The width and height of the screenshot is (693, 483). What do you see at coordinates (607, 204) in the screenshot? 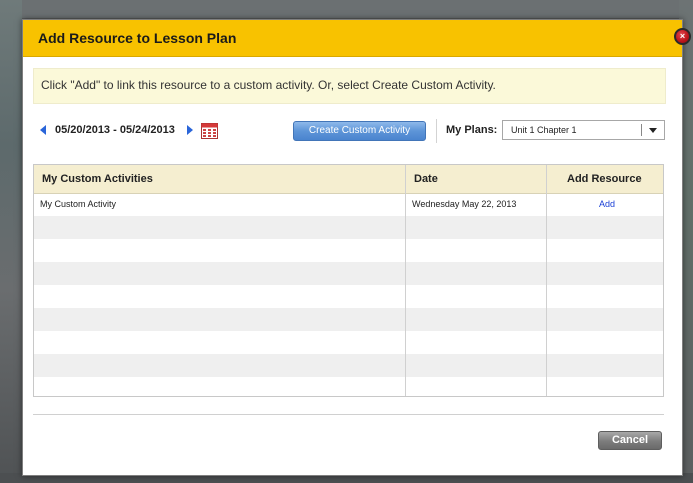
I see `add-resource-link: Add` at bounding box center [607, 204].